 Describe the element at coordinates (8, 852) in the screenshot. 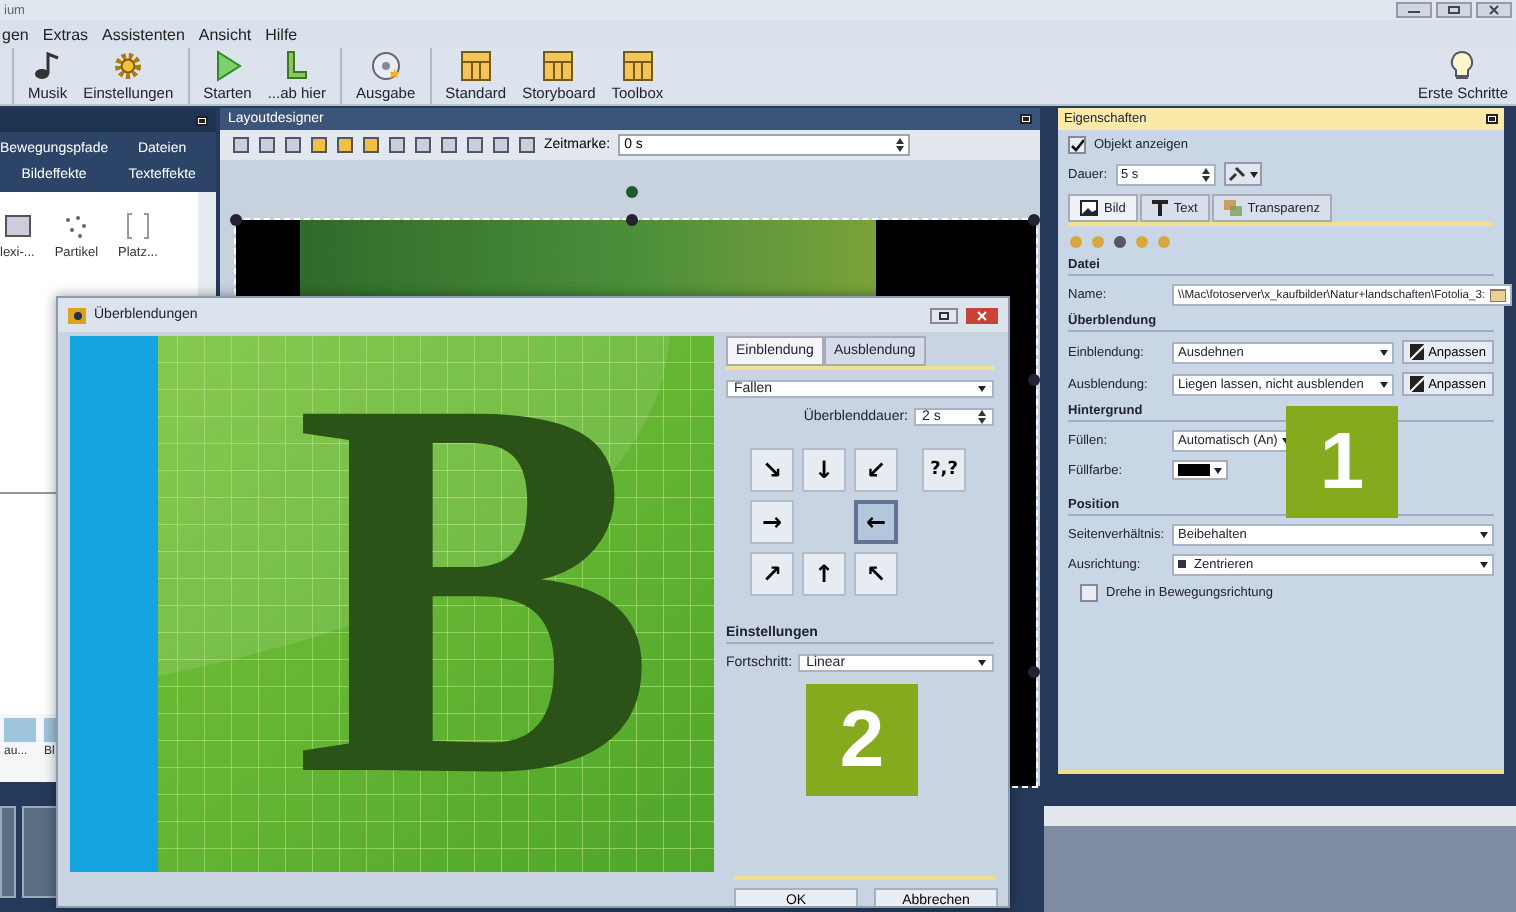

I see `clip-thumbnail` at that location.